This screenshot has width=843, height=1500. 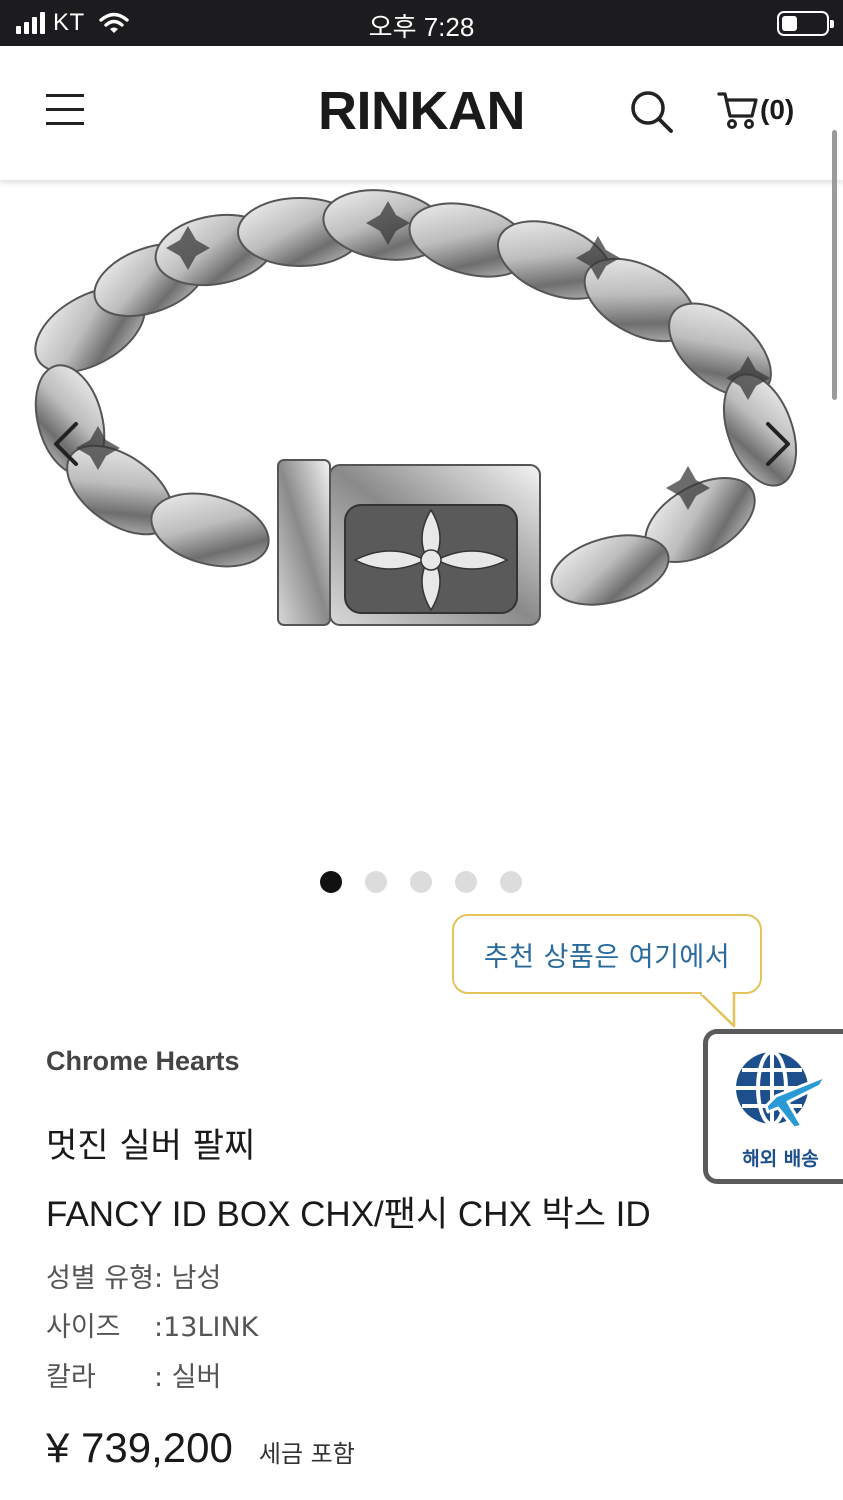 What do you see at coordinates (834, 265) in the screenshot?
I see `page-scrollbar` at bounding box center [834, 265].